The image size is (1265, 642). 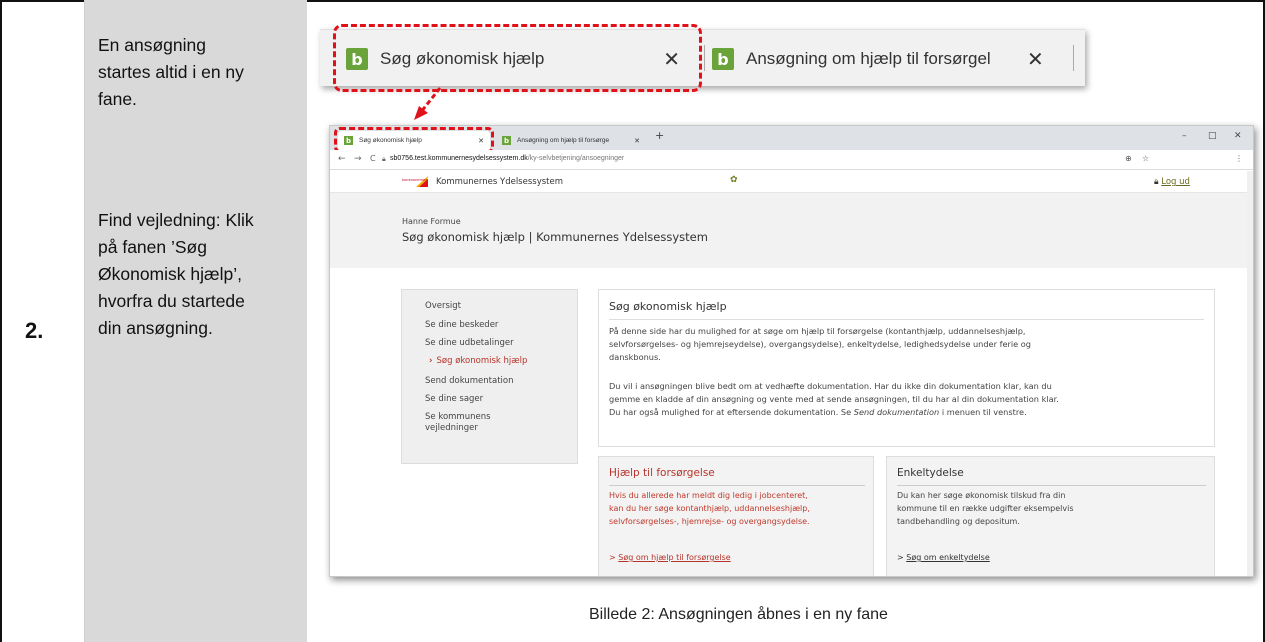 What do you see at coordinates (1250, 373) in the screenshot?
I see `scrollbar` at bounding box center [1250, 373].